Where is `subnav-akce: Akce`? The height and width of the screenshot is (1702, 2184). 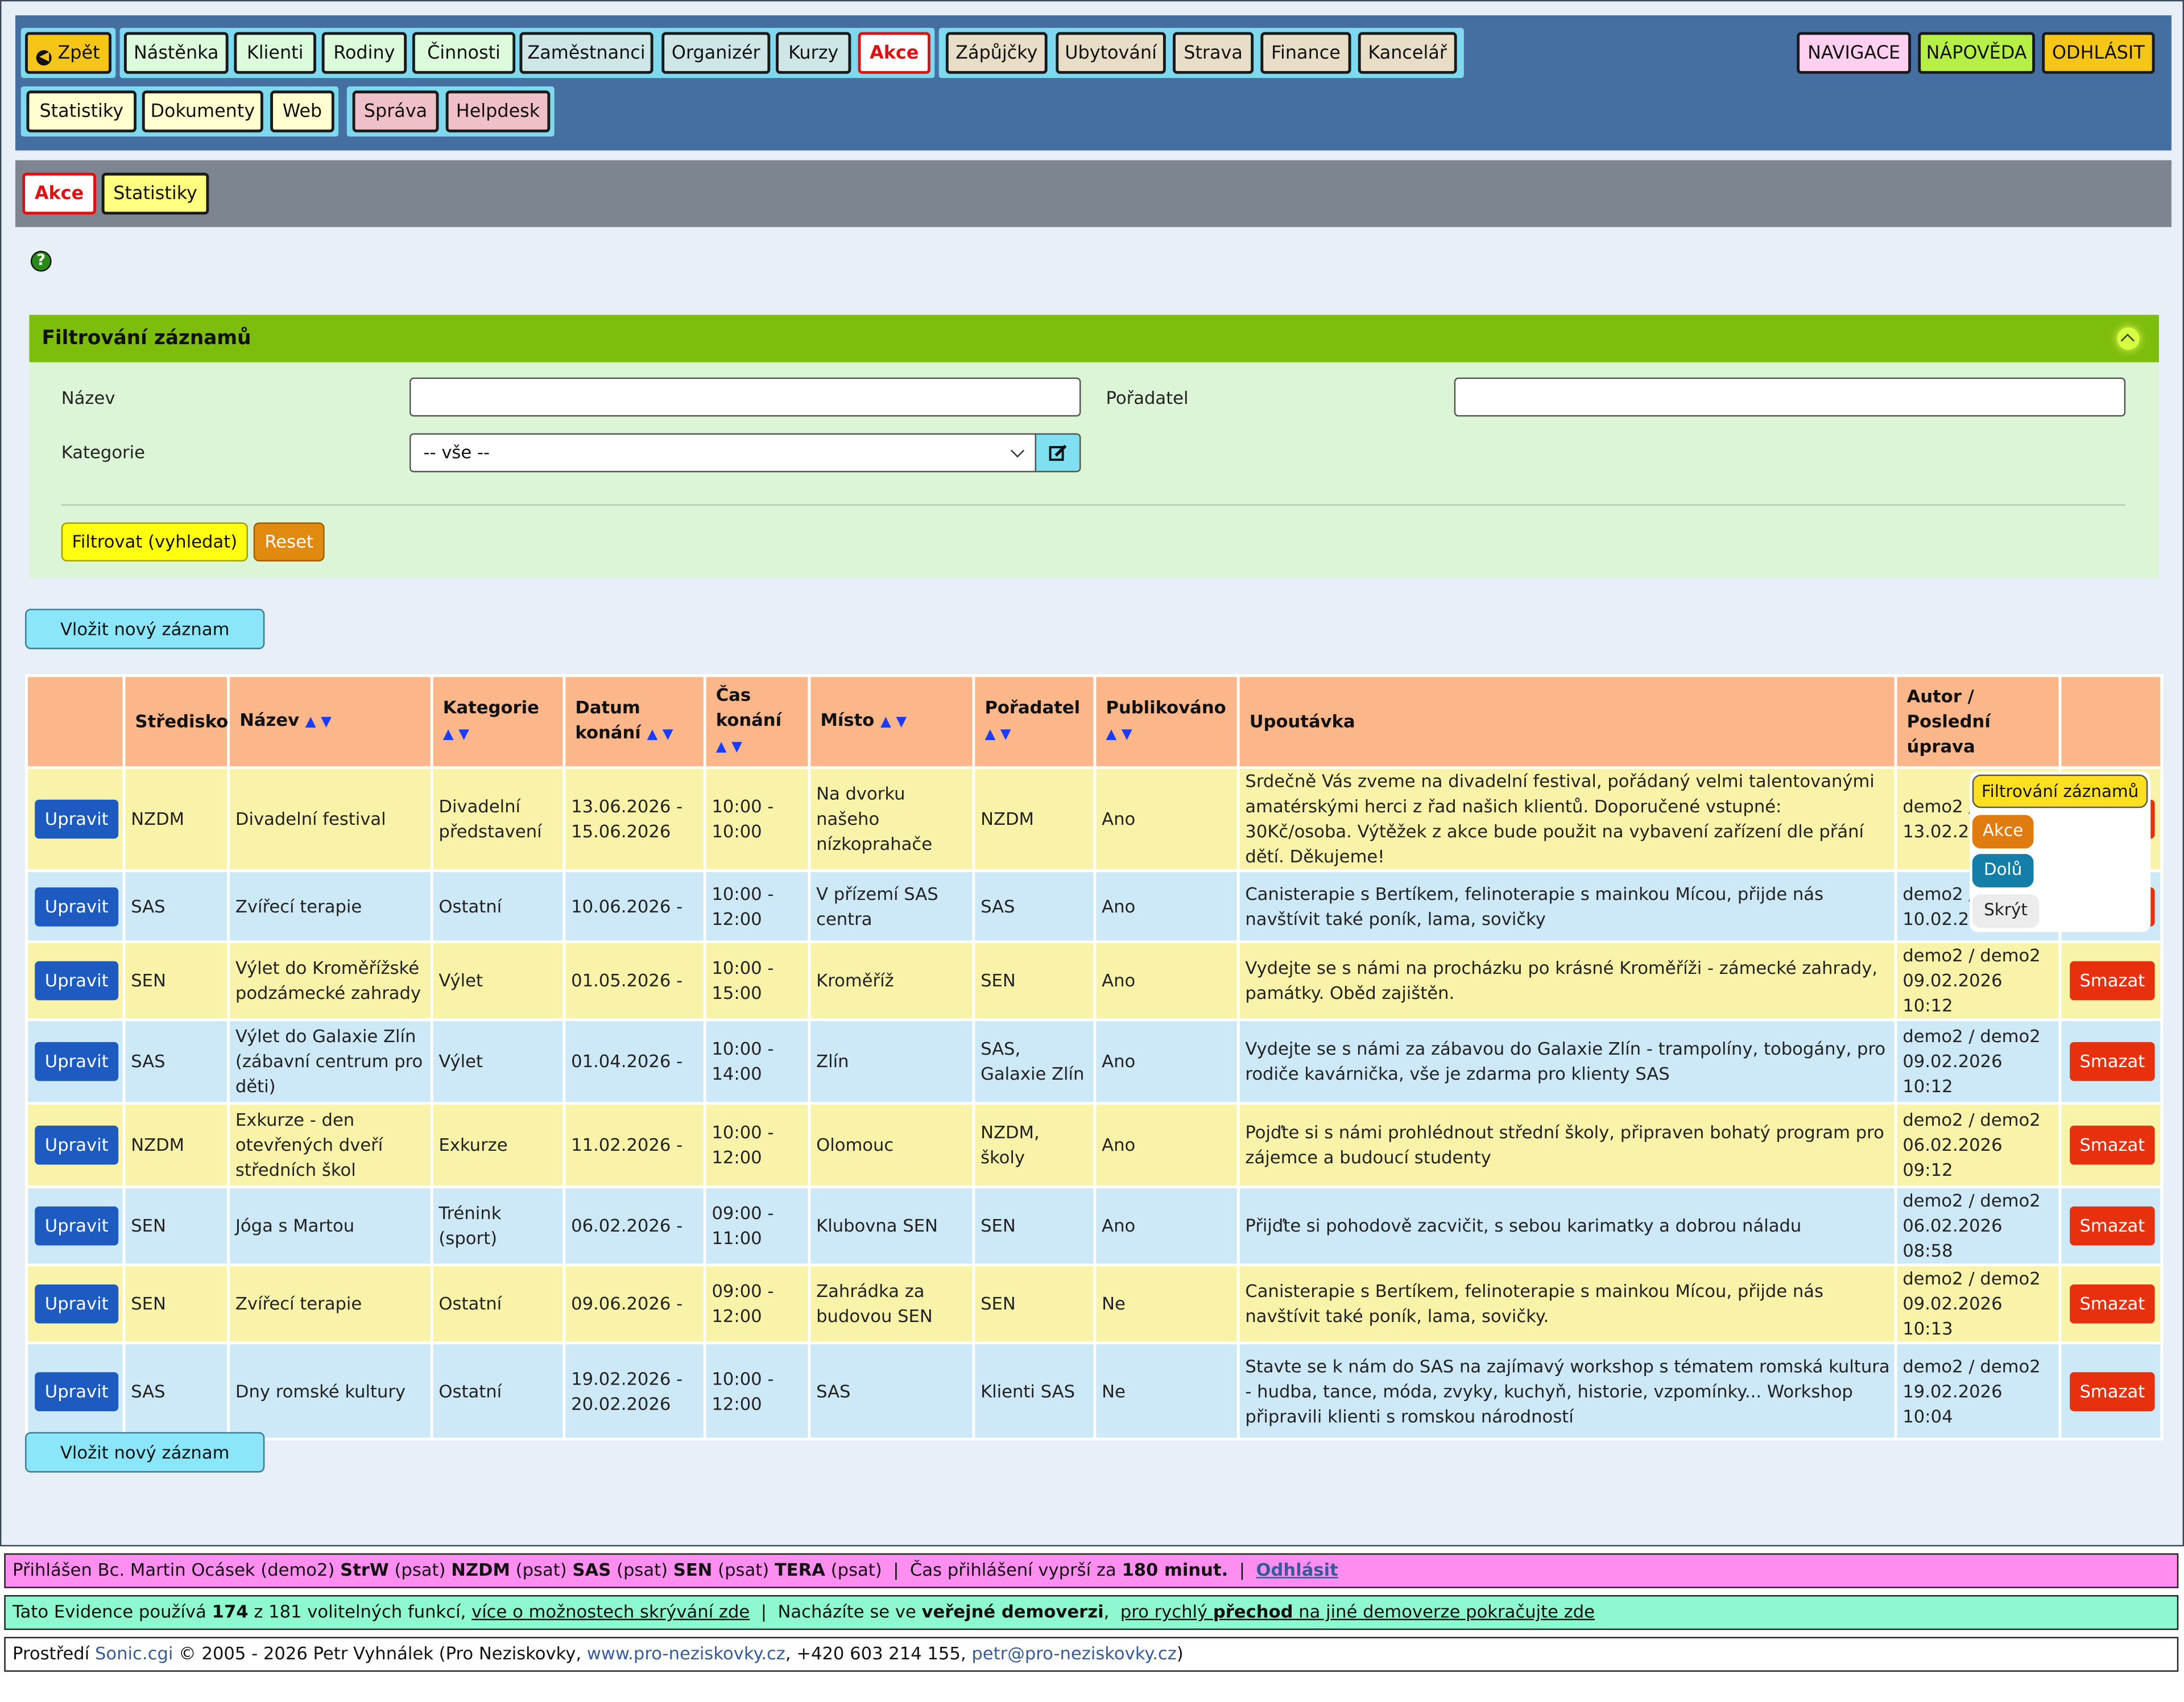
subnav-akce: Akce is located at coordinates (59, 193).